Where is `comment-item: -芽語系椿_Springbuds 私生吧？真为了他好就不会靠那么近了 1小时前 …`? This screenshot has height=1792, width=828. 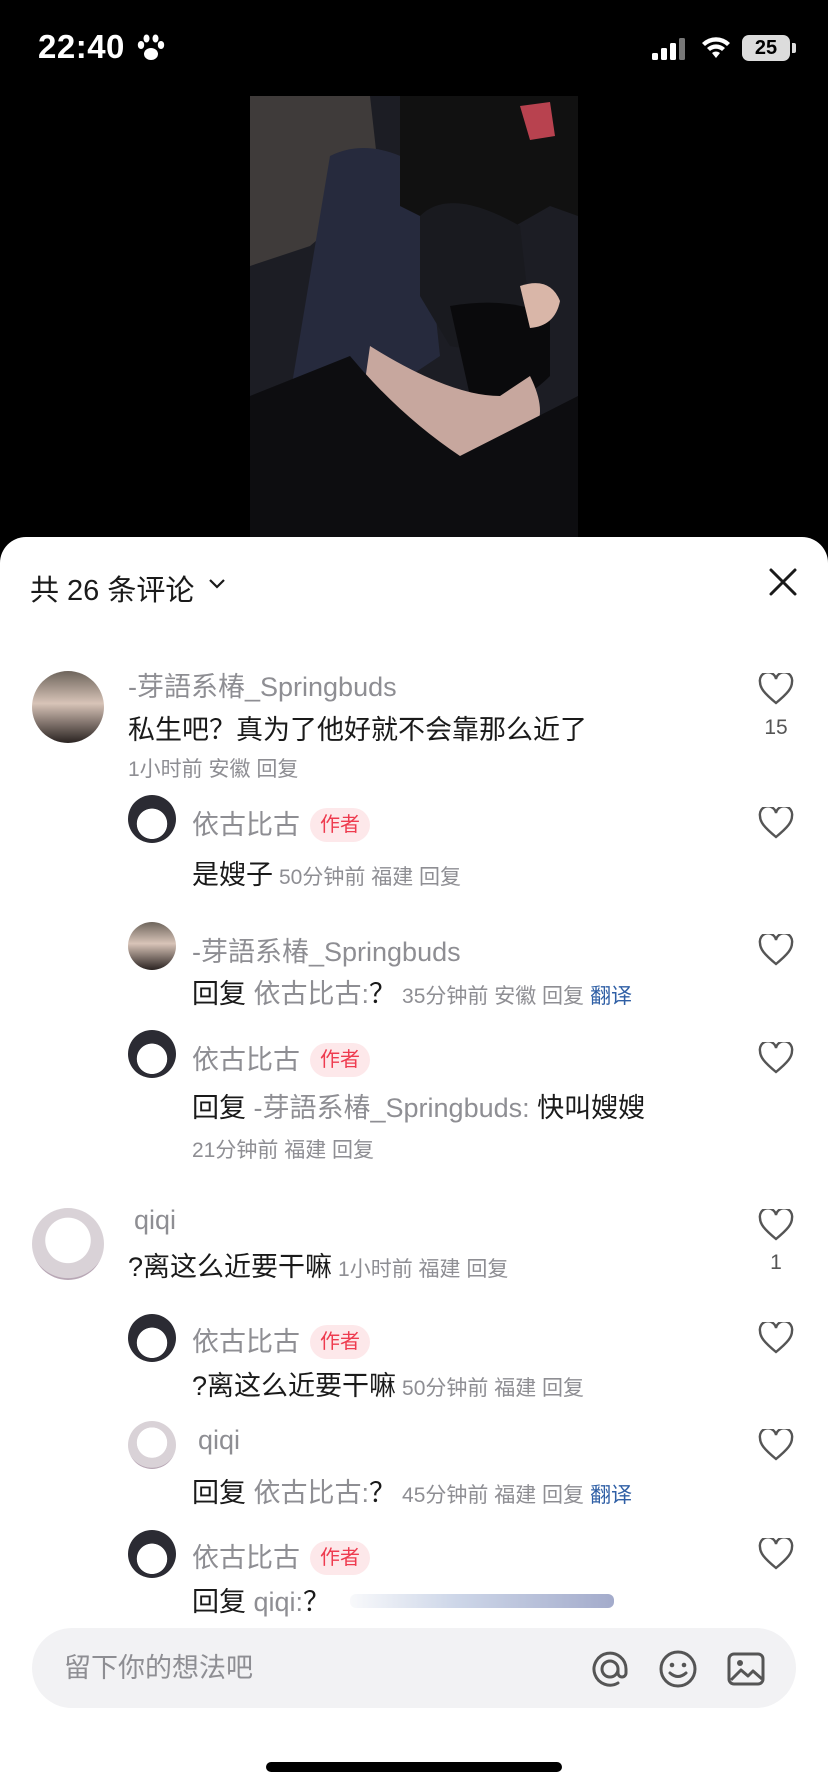 comment-item: -芽語系椿_Springbuds 私生吧？真为了他好就不会靠那么近了 1小时前 … is located at coordinates (414, 705).